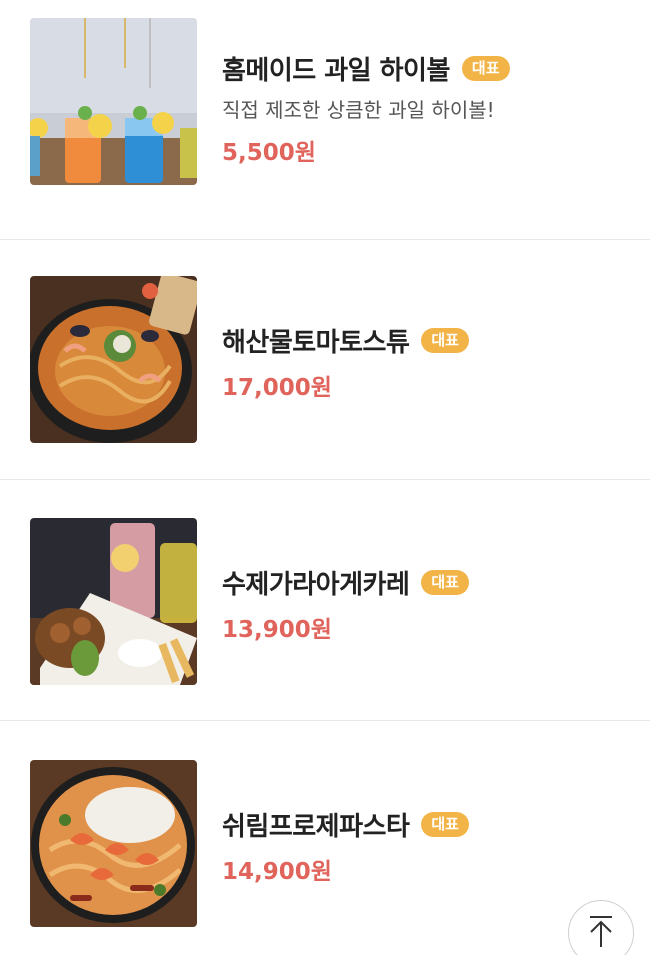 Image resolution: width=650 pixels, height=955 pixels. I want to click on menu-item-price: 5,500원, so click(269, 153).